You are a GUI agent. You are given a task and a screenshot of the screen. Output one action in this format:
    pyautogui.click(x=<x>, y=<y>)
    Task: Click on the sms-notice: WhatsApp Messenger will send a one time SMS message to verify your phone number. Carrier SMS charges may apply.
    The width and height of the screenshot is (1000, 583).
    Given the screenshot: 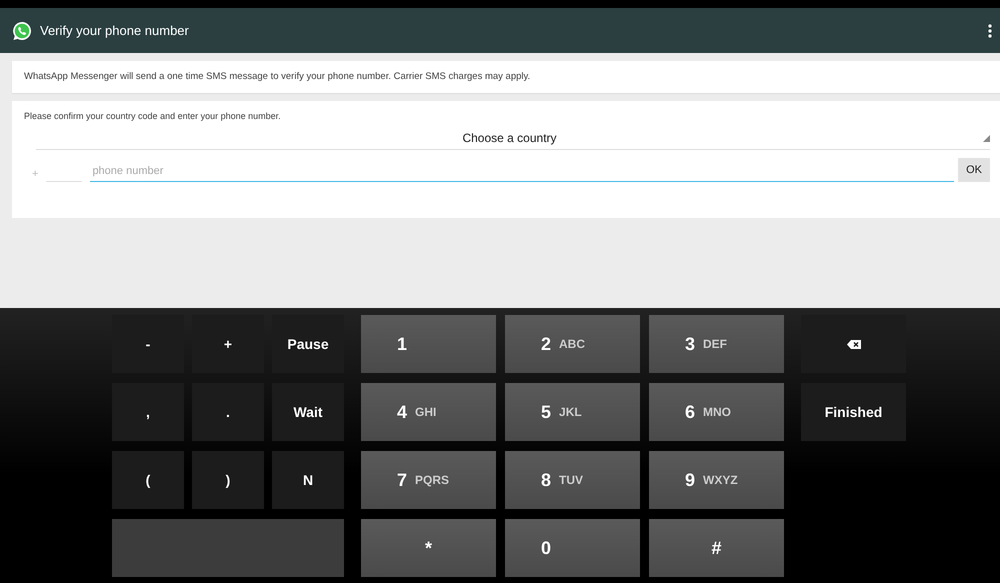 What is the action you would take?
    pyautogui.click(x=506, y=77)
    